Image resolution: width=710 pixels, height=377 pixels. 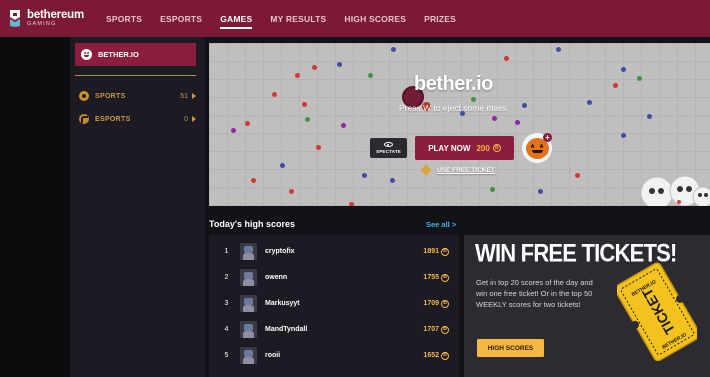 What do you see at coordinates (675, 190) in the screenshot?
I see `skull-cells-decoration` at bounding box center [675, 190].